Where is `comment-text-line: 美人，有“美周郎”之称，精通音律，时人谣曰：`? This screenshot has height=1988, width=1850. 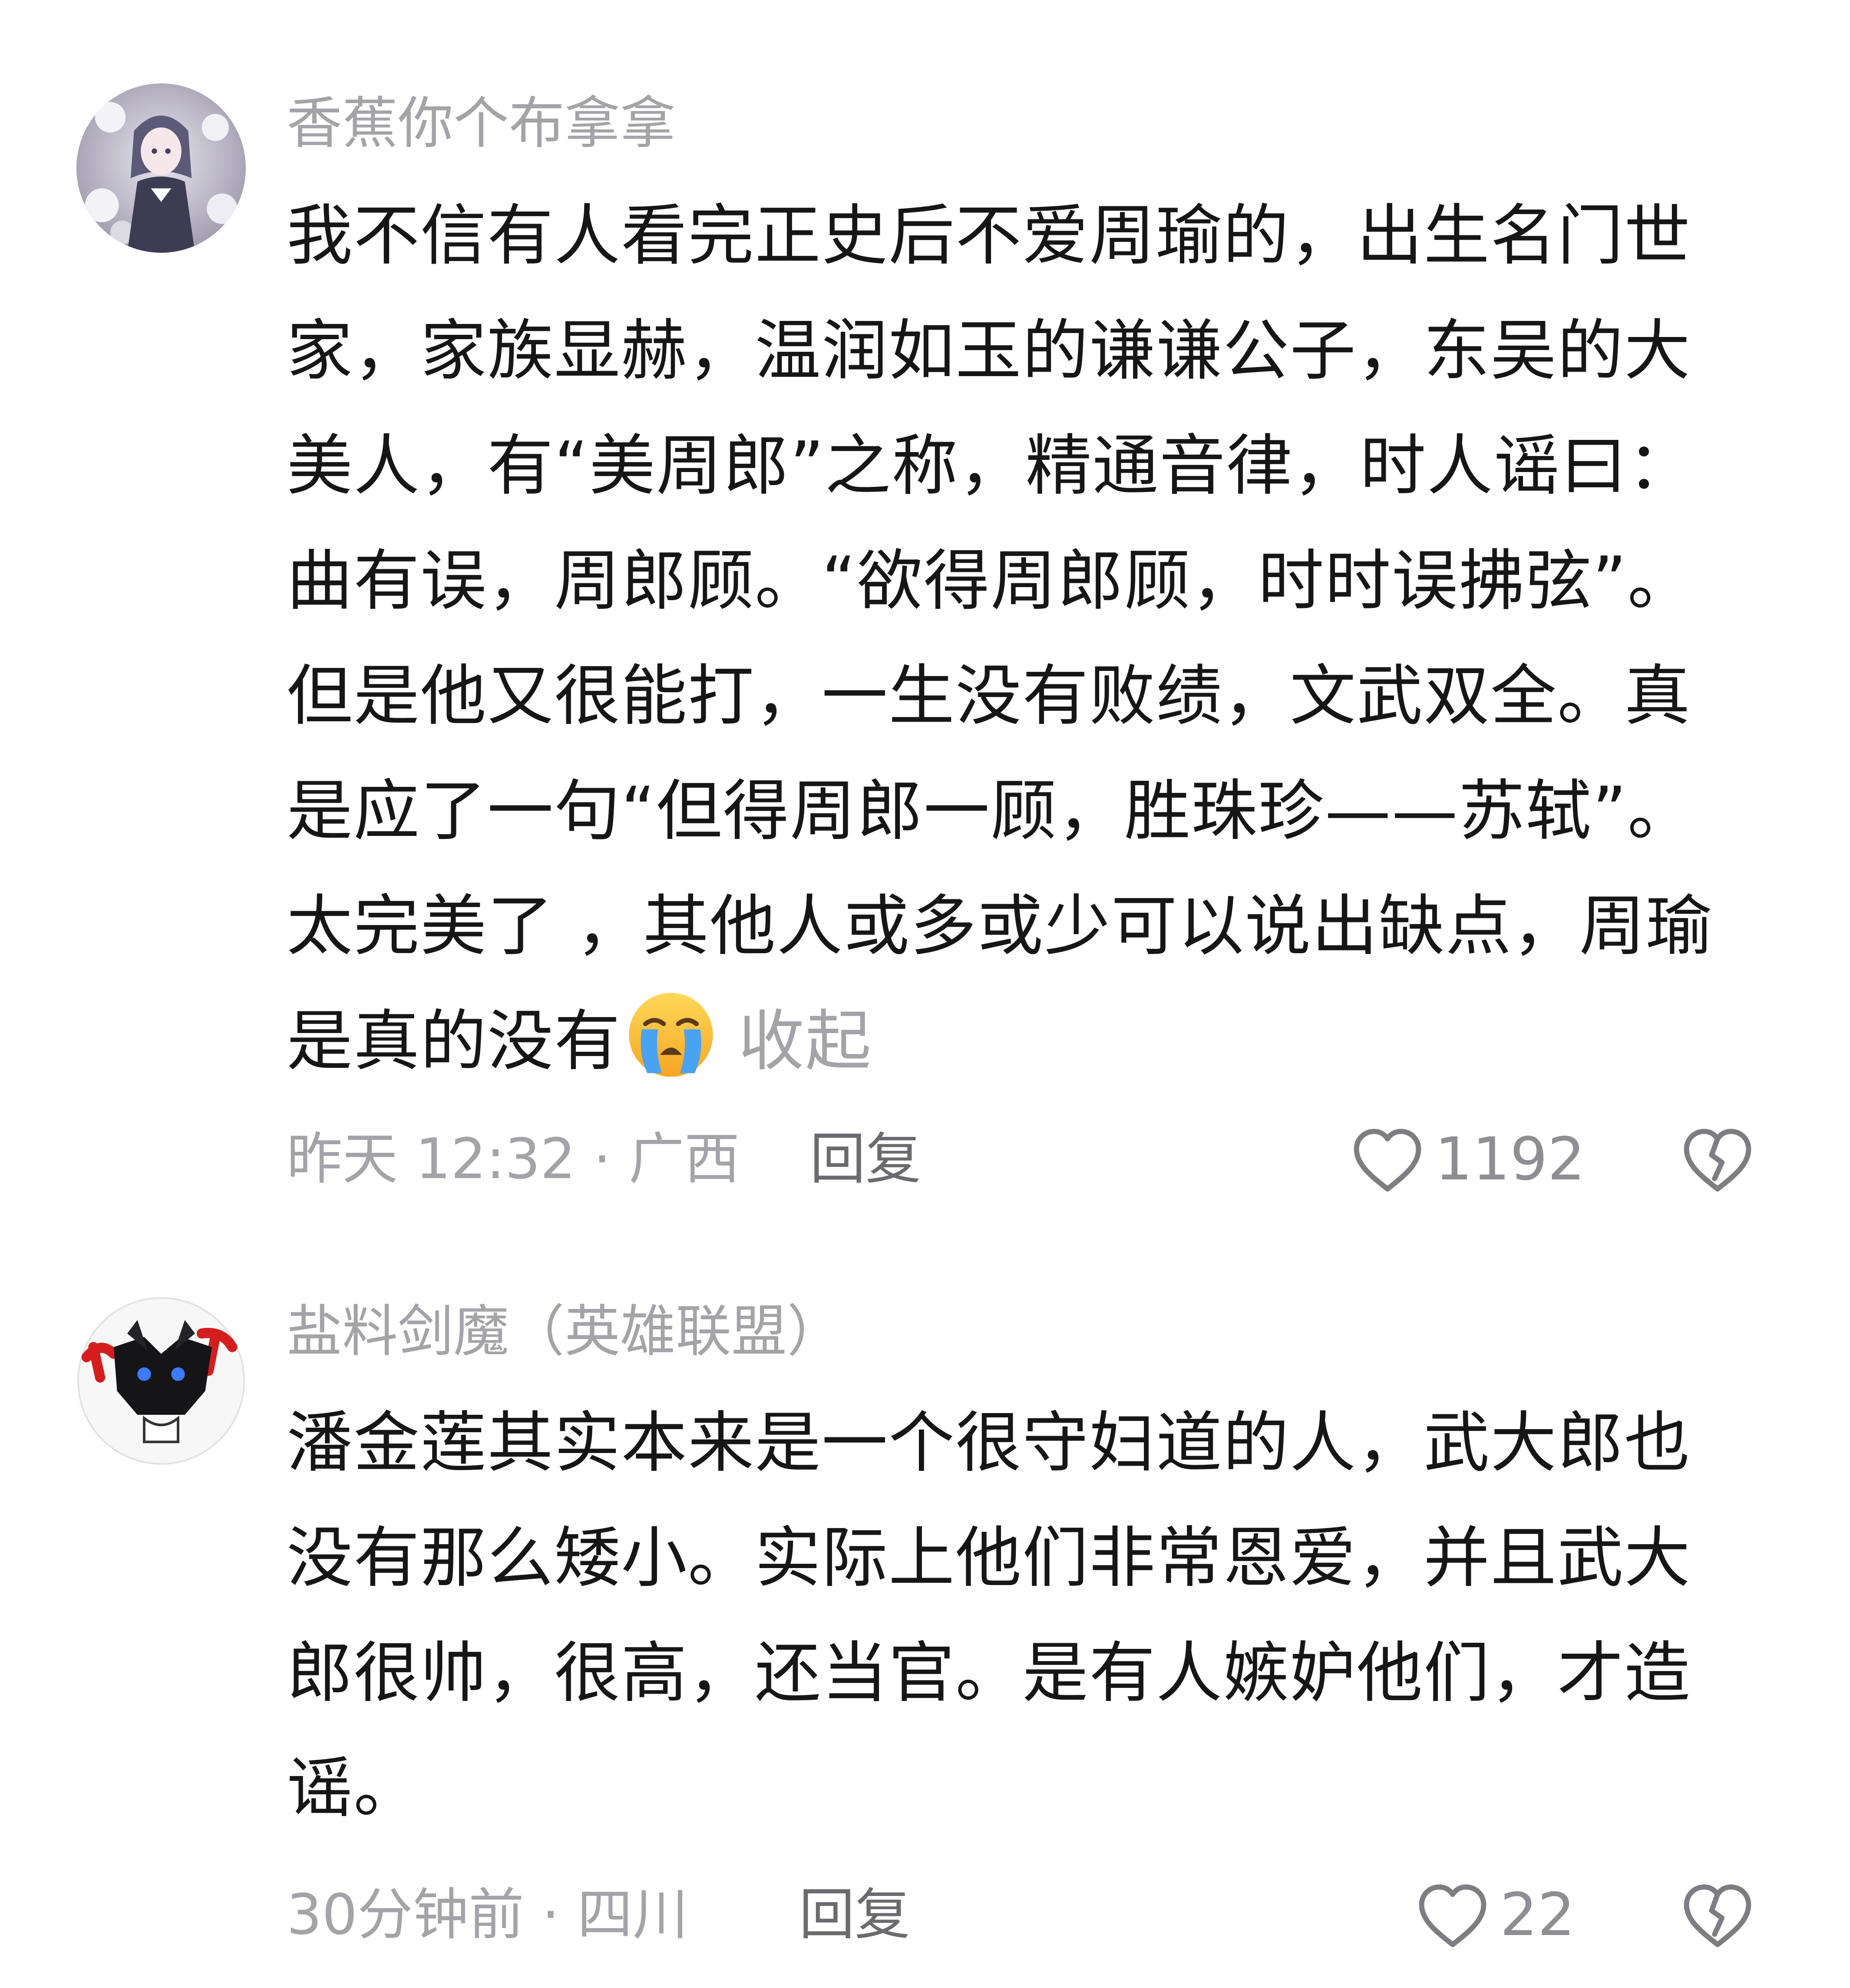 comment-text-line: 美人，有“美周郎”之称，精通音律，时人谣曰： is located at coordinates (991, 465).